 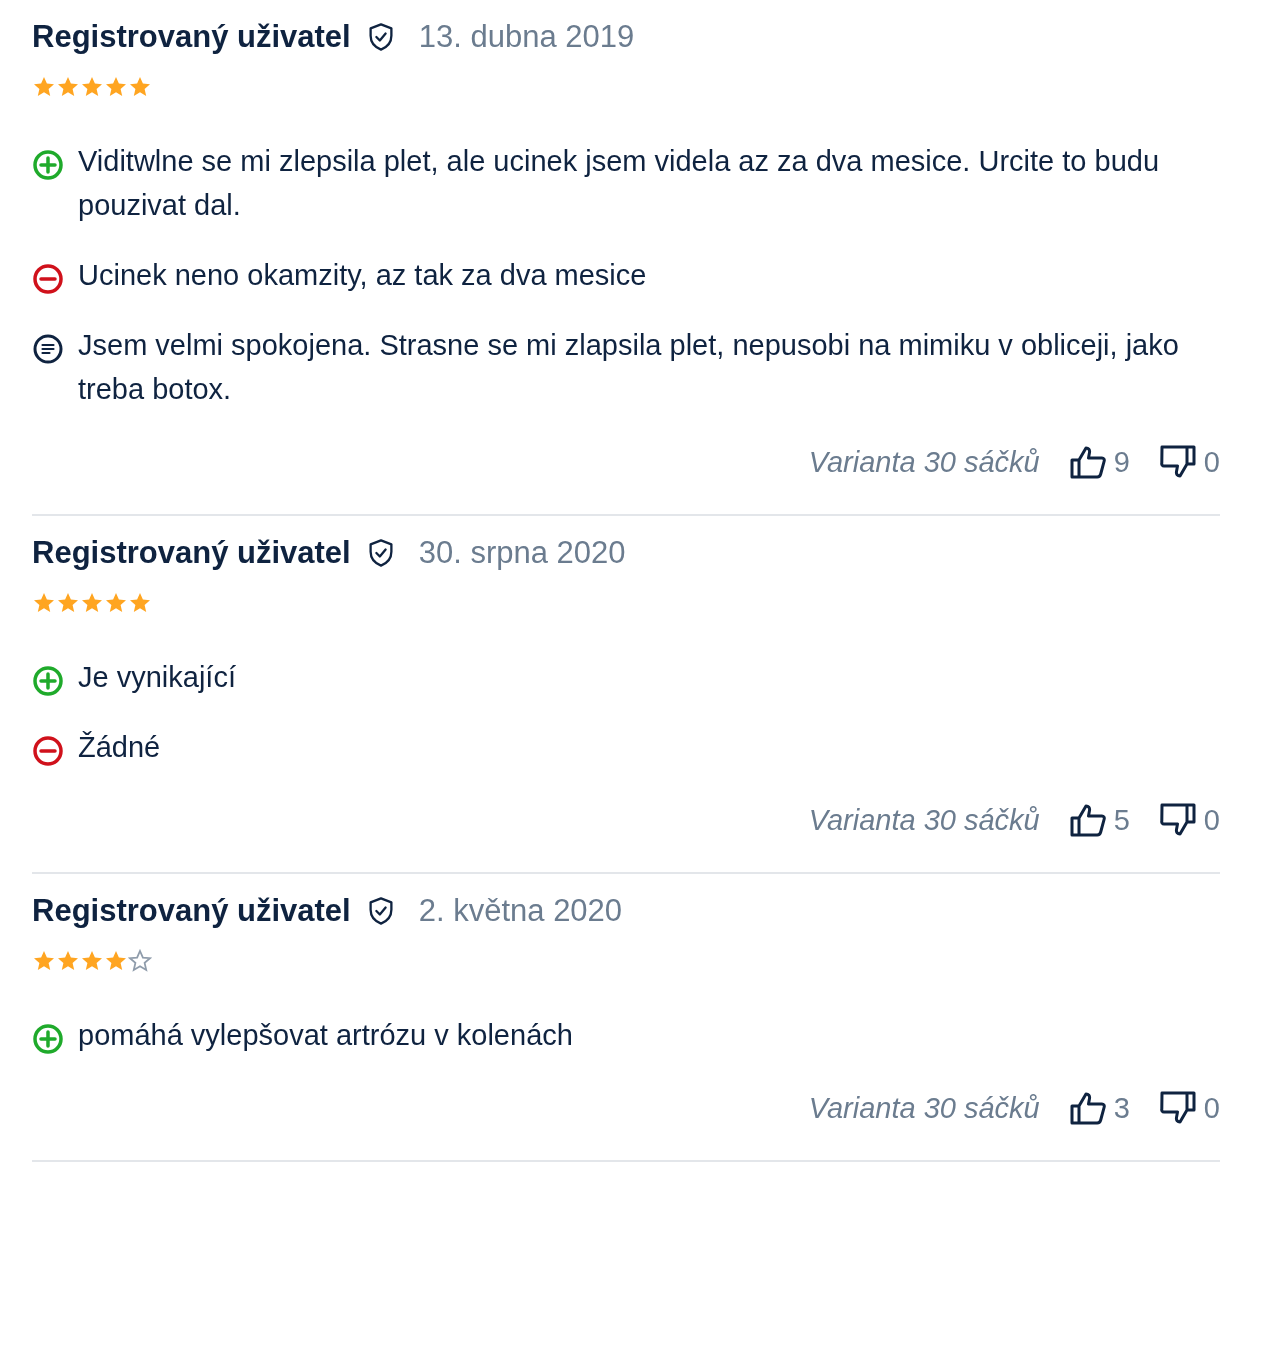 I want to click on star-empty-icon, so click(x=140, y=960).